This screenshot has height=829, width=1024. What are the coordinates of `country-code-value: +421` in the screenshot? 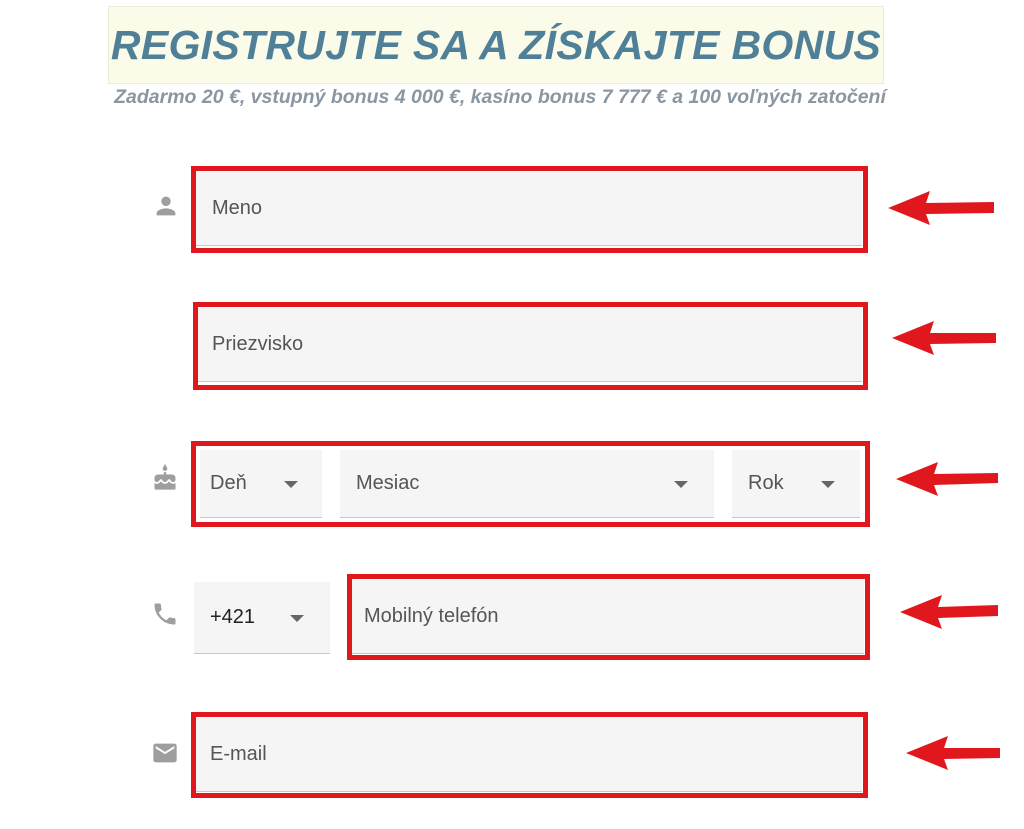 It's located at (233, 617).